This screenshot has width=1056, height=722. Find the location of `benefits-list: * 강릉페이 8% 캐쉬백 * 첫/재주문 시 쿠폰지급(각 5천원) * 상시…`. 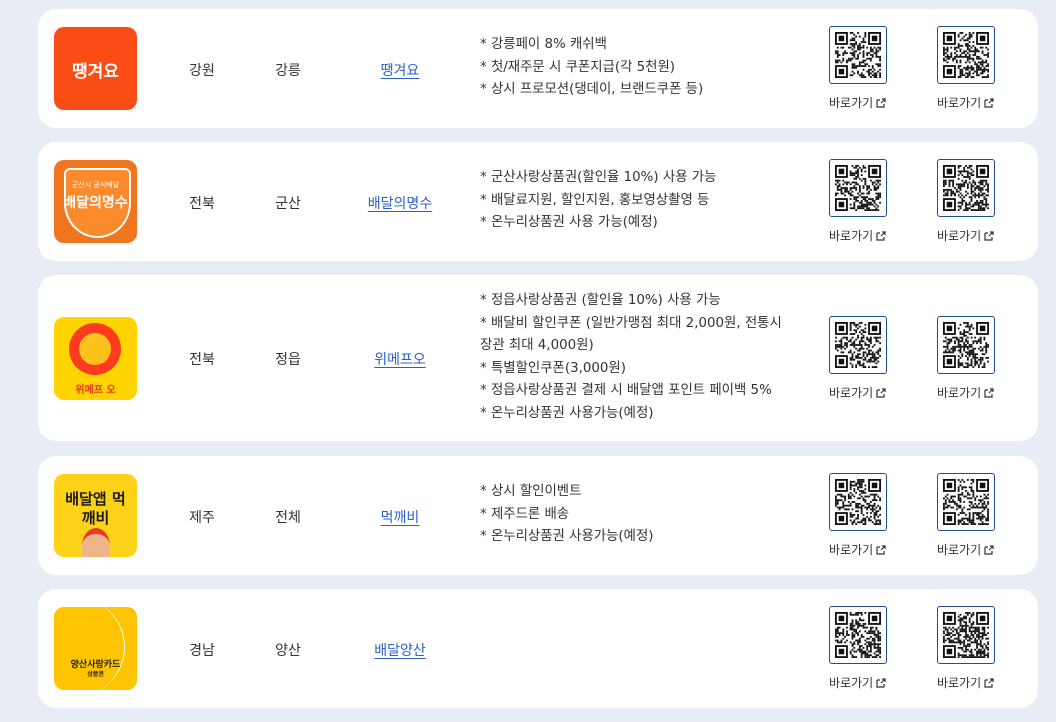

benefits-list: * 강릉페이 8% 캐쉬백 * 첫/재주문 시 쿠폰지급(각 5천원) * 상시… is located at coordinates (640, 68).